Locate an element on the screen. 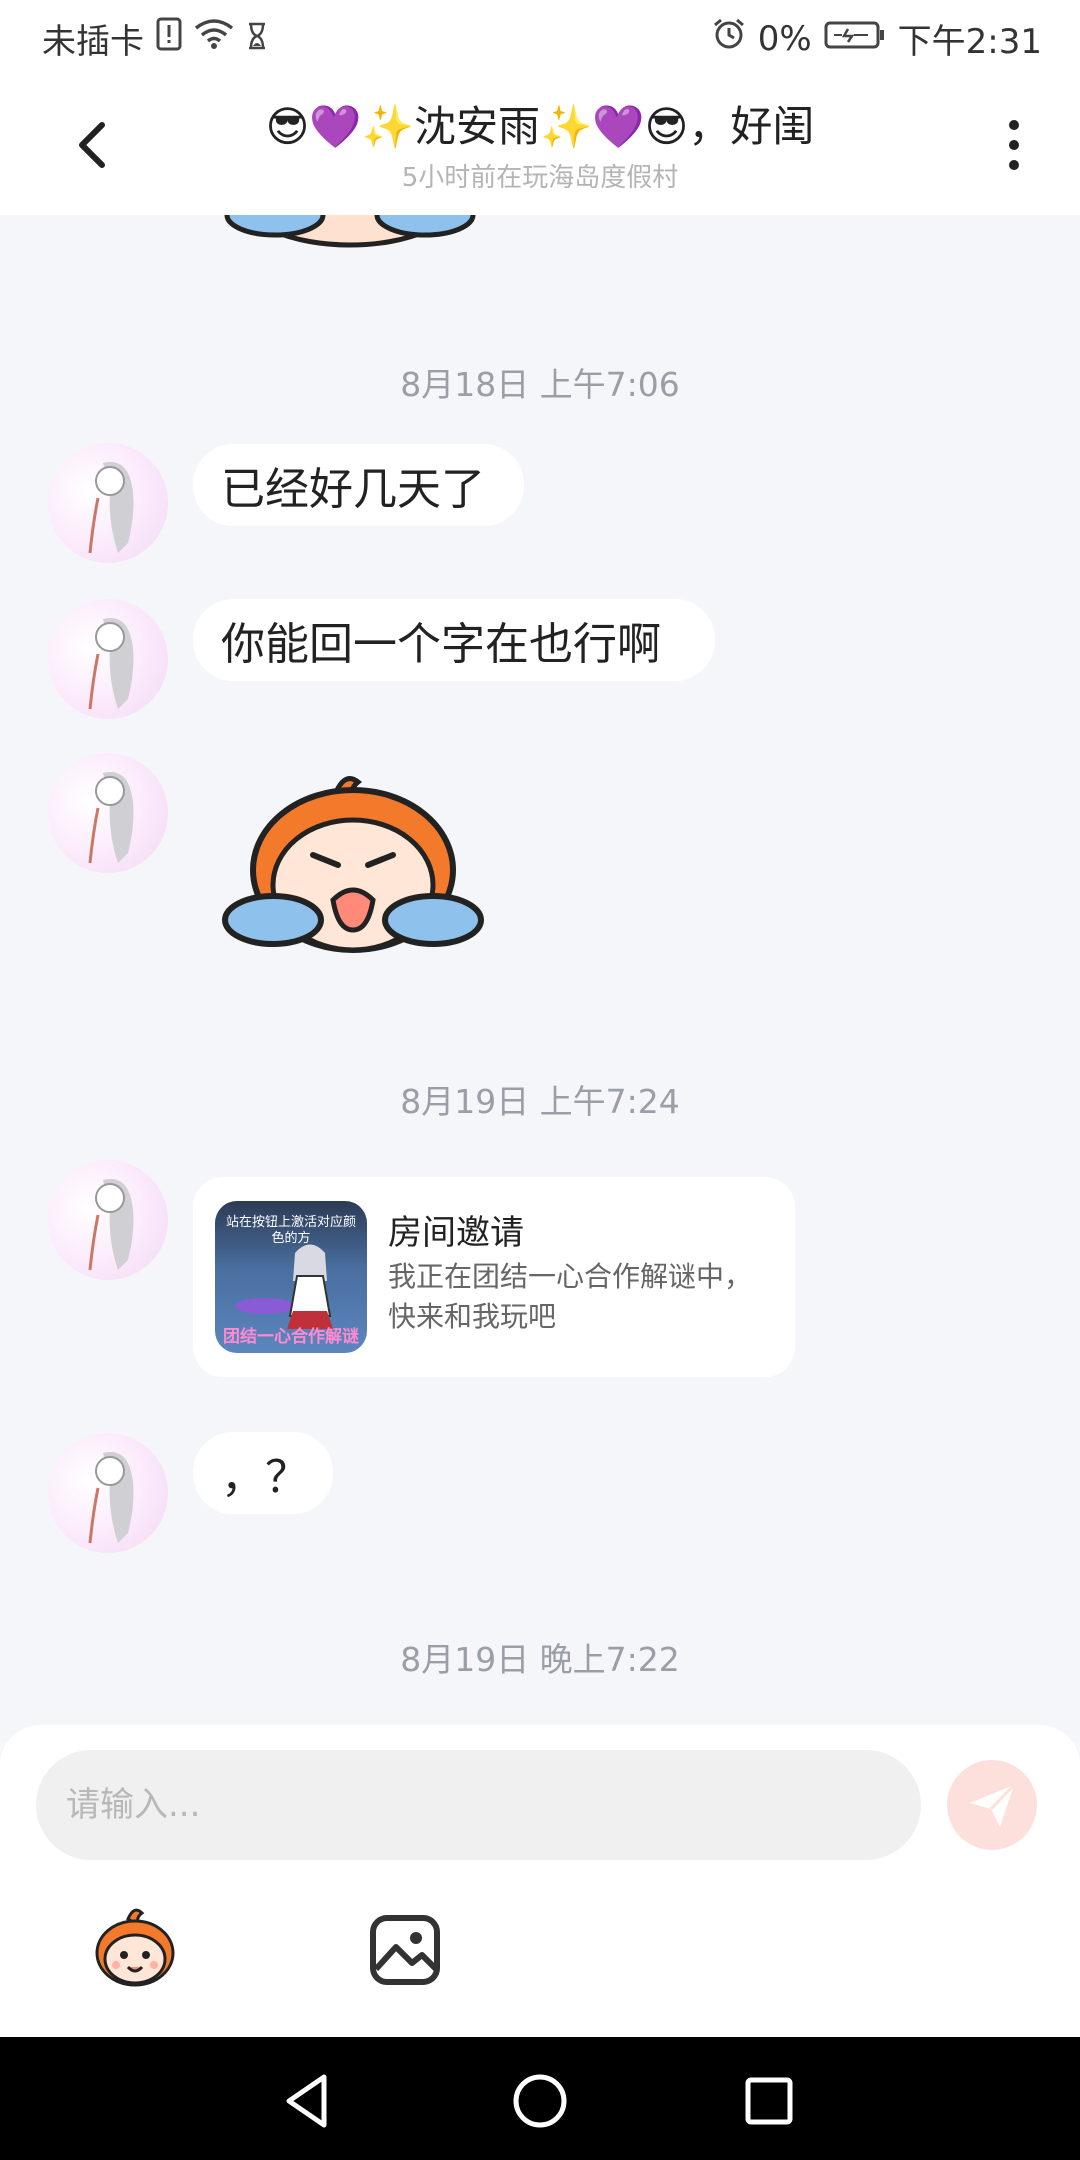 The height and width of the screenshot is (2160, 1080). nav-back-button is located at coordinates (309, 2101).